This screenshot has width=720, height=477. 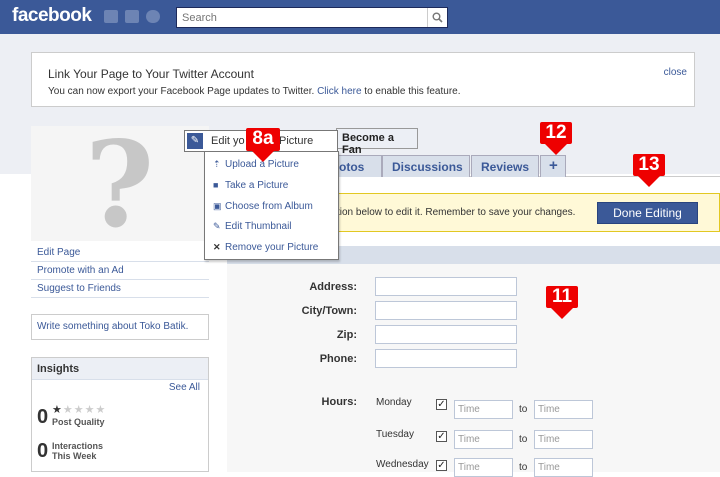 What do you see at coordinates (346, 335) in the screenshot?
I see `zip-label: Zip:` at bounding box center [346, 335].